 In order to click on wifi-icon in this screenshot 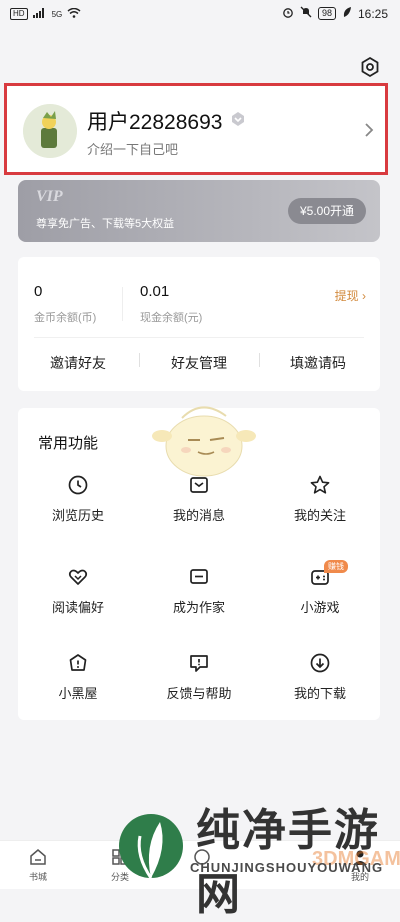, I will do `click(74, 14)`.